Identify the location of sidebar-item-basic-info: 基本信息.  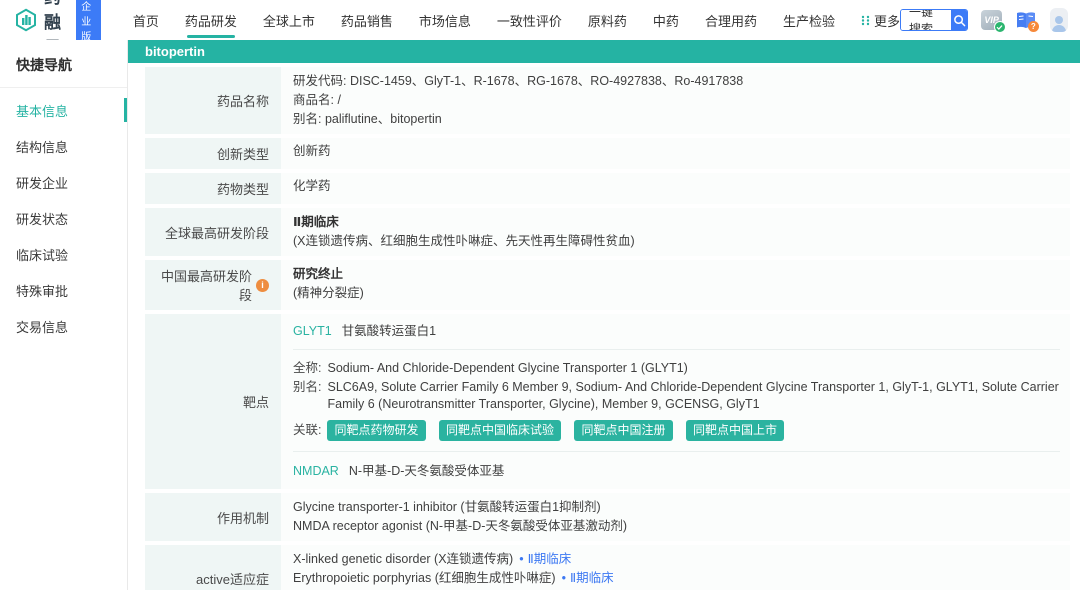
(63, 110).